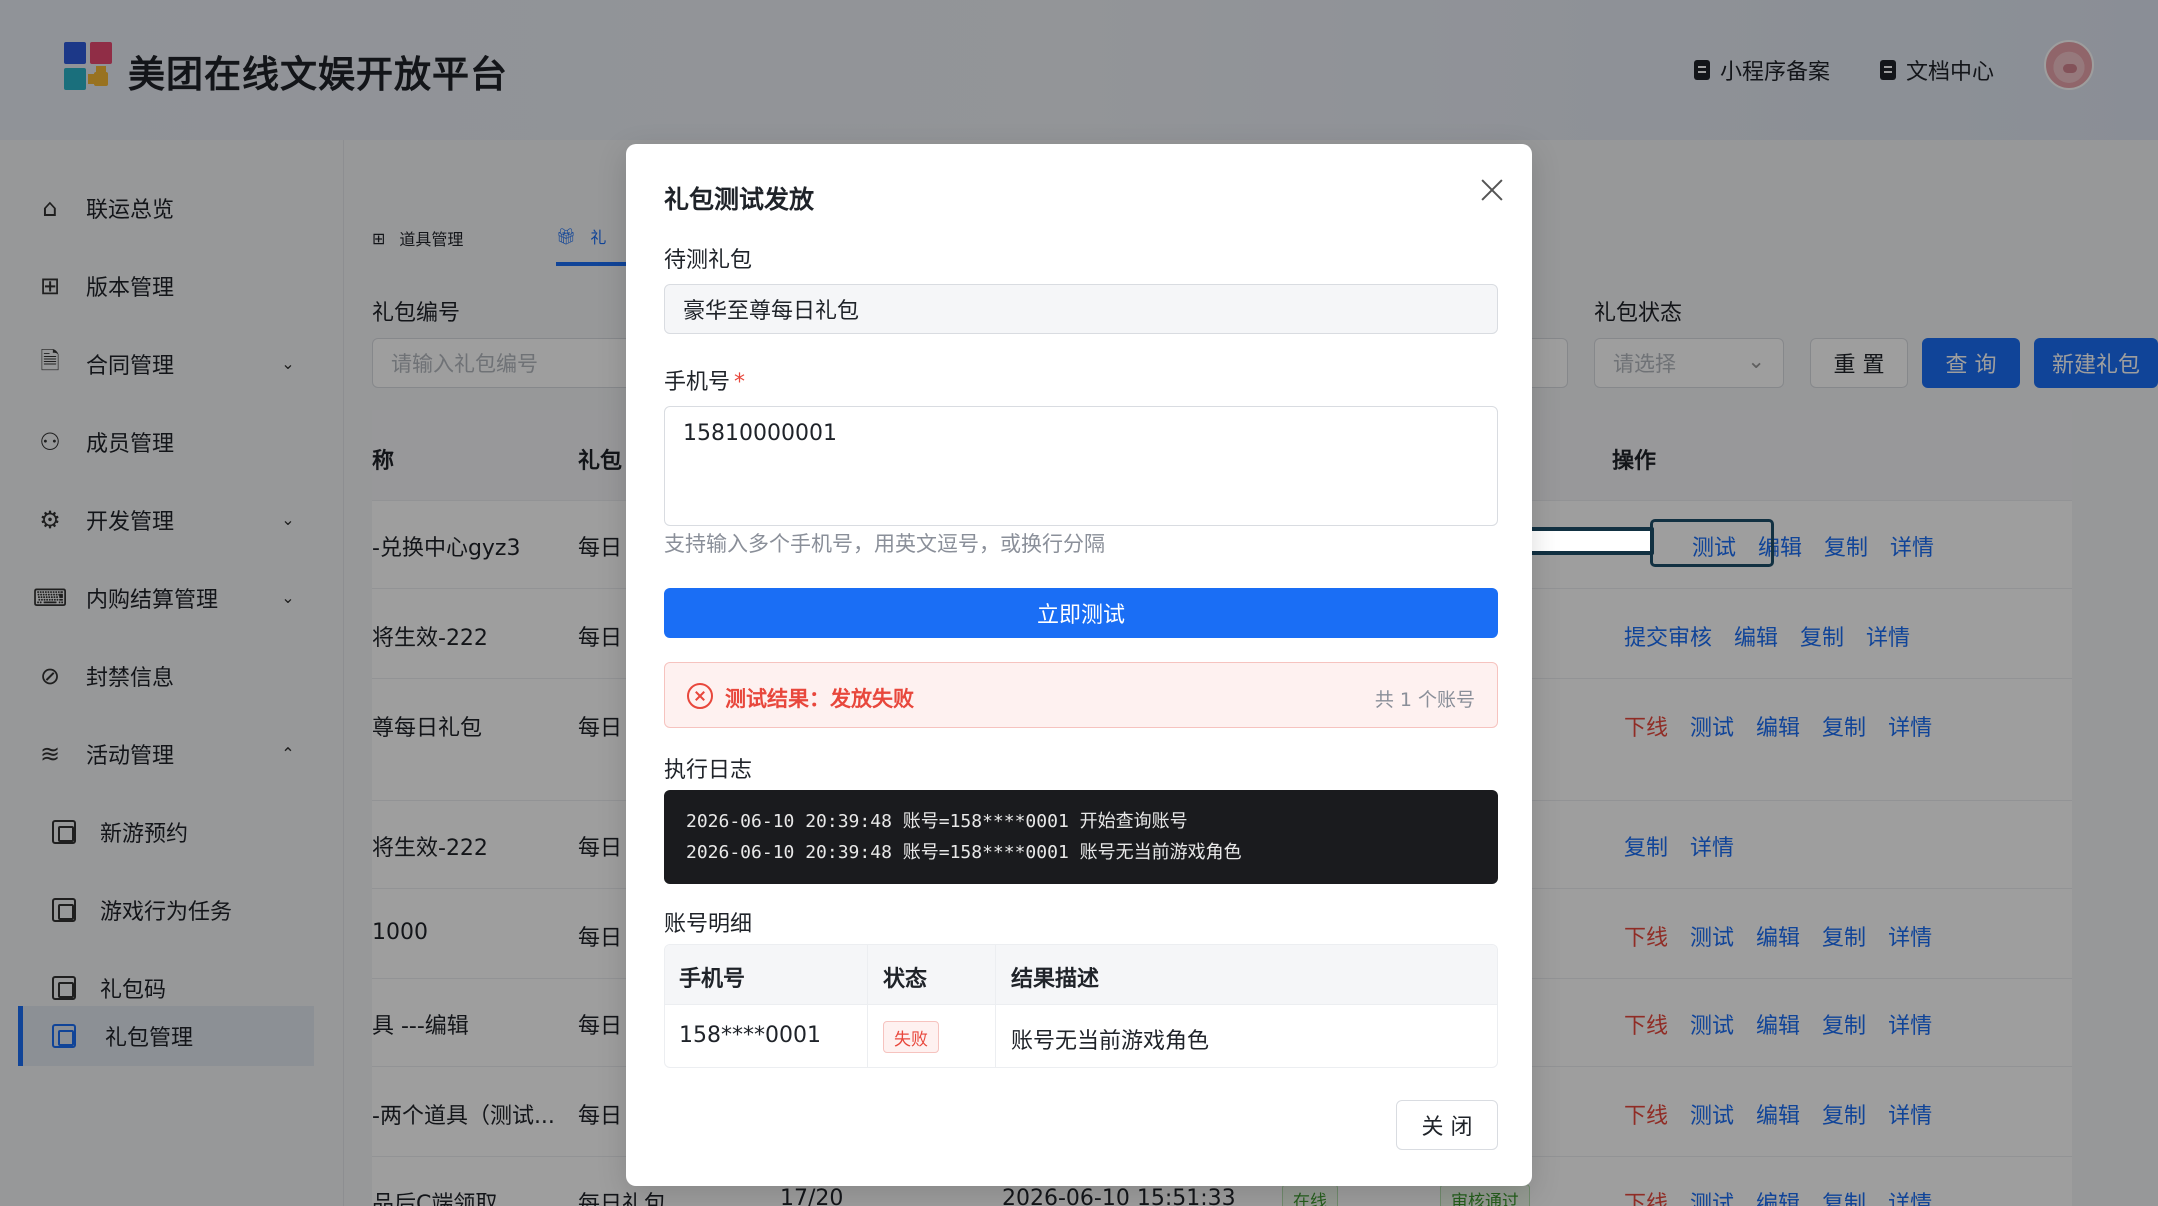  I want to click on dialog-title: 礼包测试发放, so click(739, 199).